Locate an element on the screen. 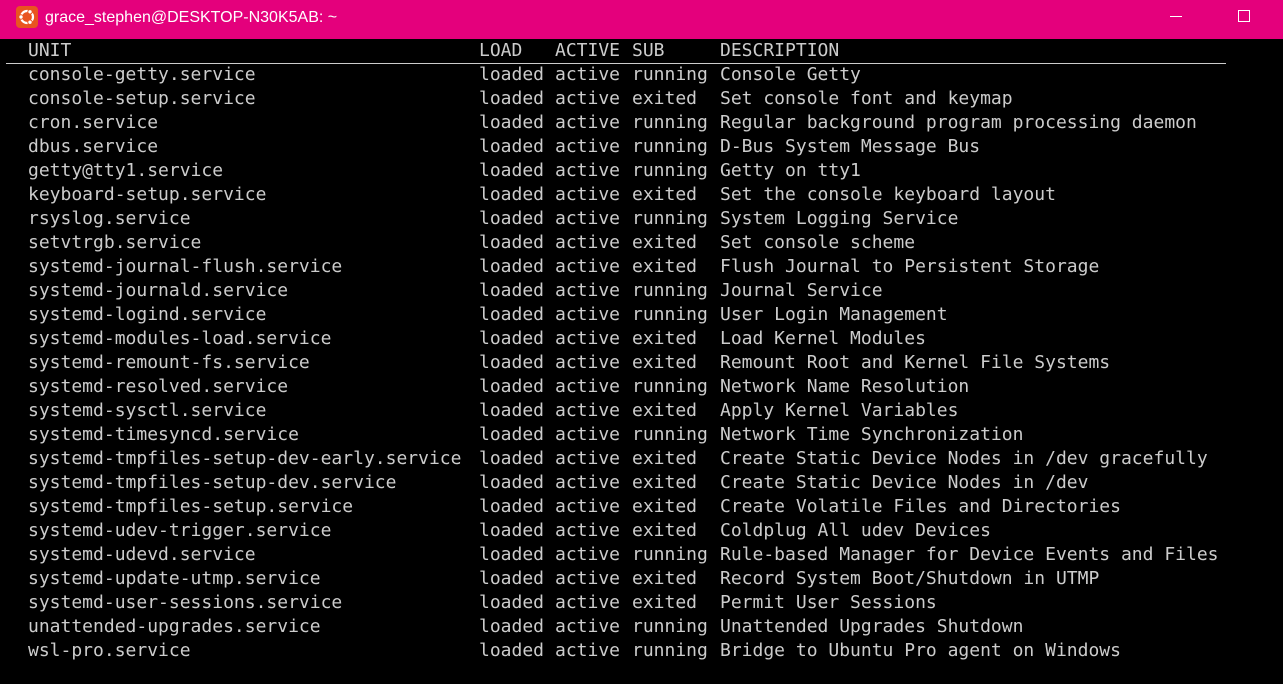 The image size is (1283, 684). cell-unit: console-getty.service is located at coordinates (142, 74).